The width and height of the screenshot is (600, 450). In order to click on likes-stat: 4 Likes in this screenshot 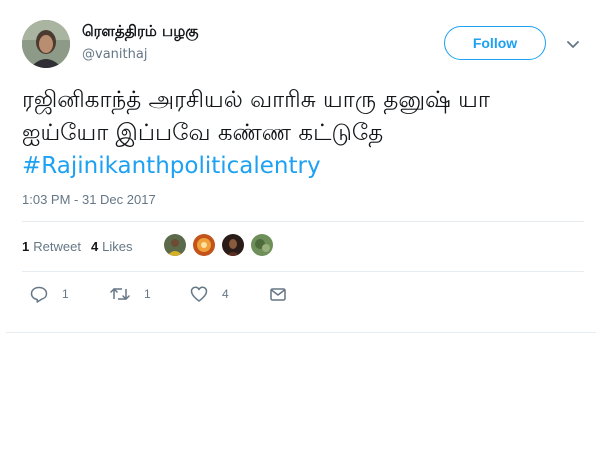, I will do `click(112, 246)`.